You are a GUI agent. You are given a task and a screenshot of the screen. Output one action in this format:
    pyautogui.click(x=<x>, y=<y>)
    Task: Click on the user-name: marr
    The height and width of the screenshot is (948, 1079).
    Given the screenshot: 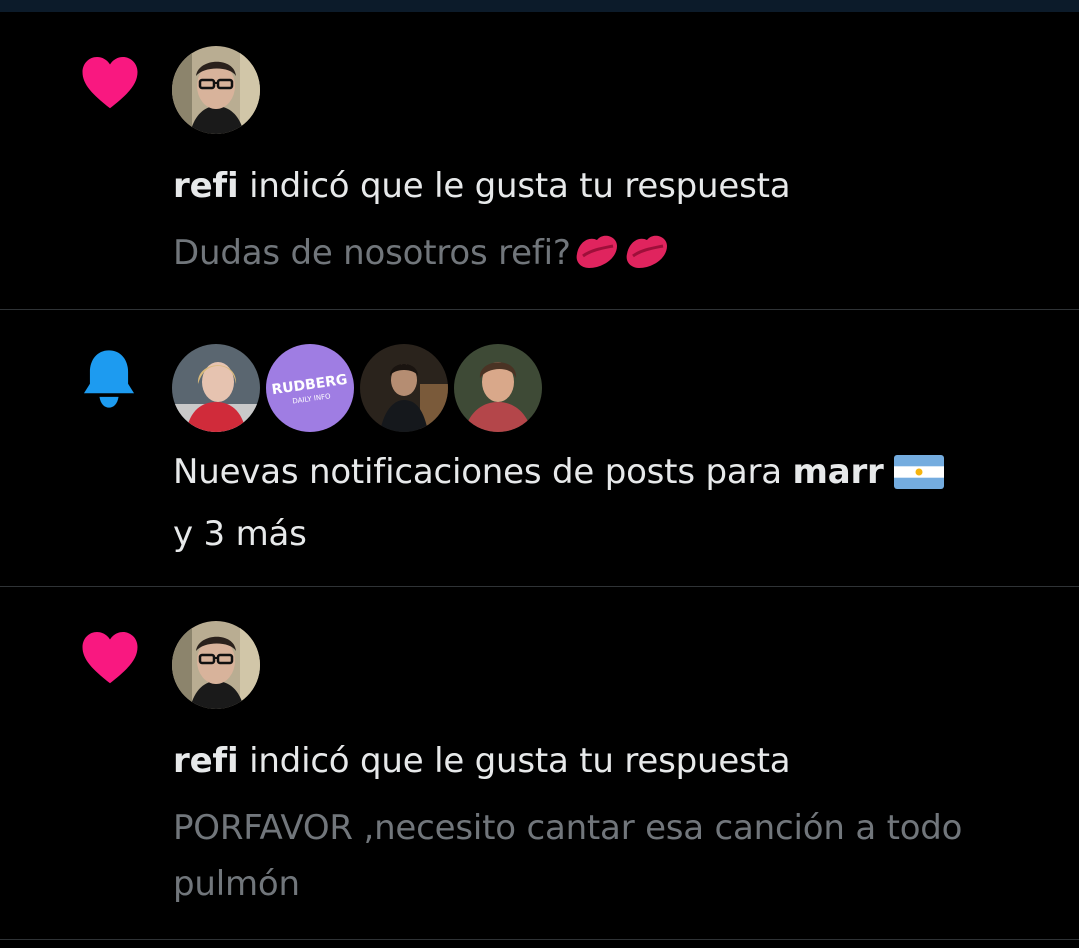 What is the action you would take?
    pyautogui.click(x=837, y=472)
    